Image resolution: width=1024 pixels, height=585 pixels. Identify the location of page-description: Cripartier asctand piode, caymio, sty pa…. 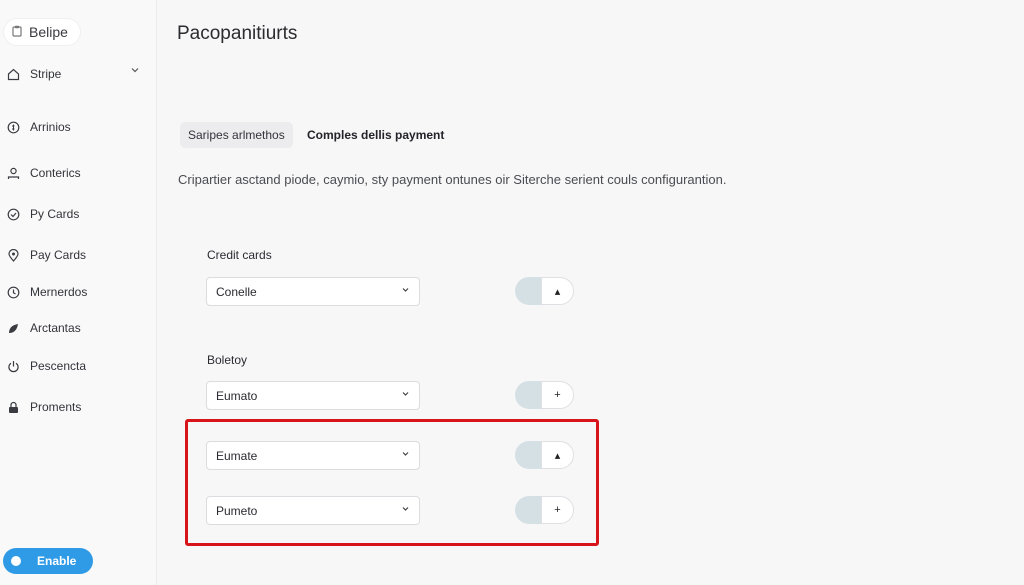
(452, 179).